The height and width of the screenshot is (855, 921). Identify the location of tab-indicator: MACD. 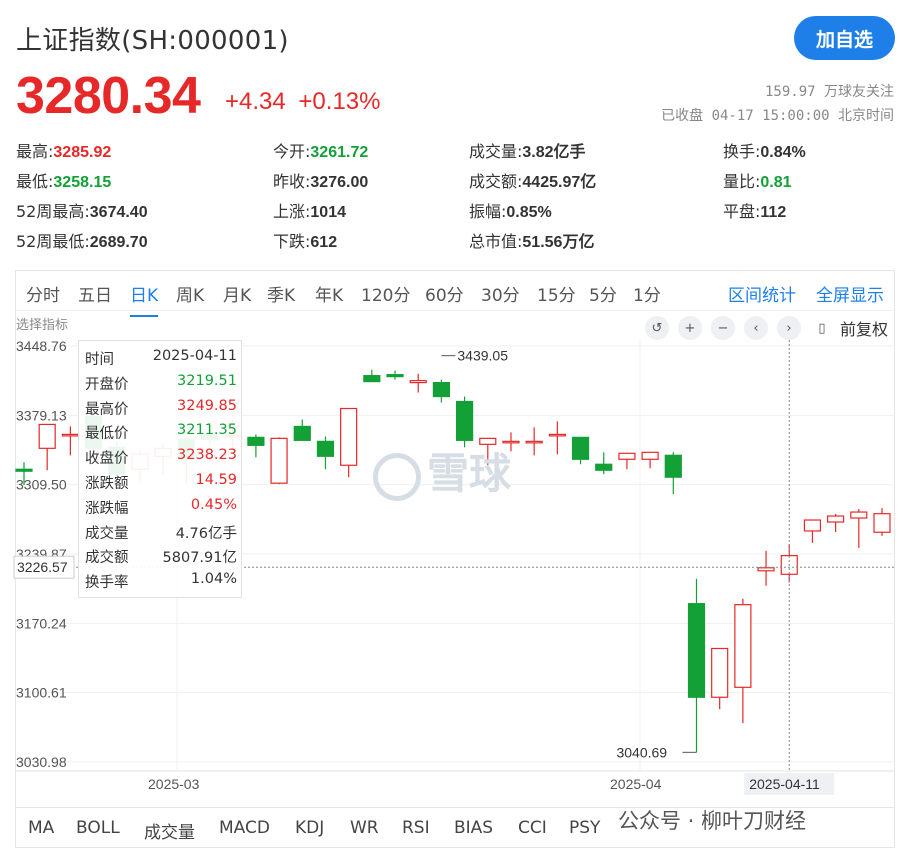
(244, 828).